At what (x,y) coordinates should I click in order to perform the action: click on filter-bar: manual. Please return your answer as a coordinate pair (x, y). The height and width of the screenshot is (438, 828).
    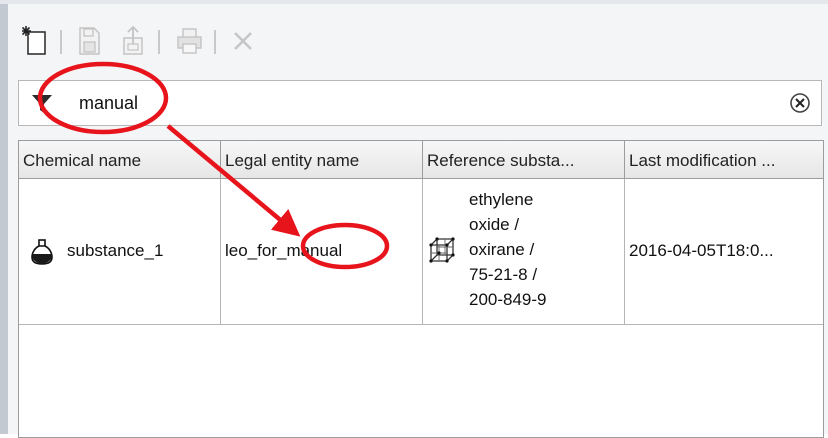
    Looking at the image, I should click on (420, 103).